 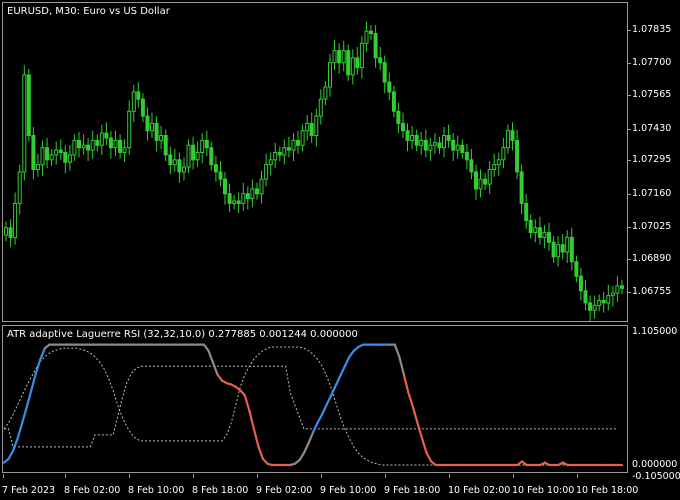 I want to click on price-tick-label: 1.07025, so click(x=652, y=226).